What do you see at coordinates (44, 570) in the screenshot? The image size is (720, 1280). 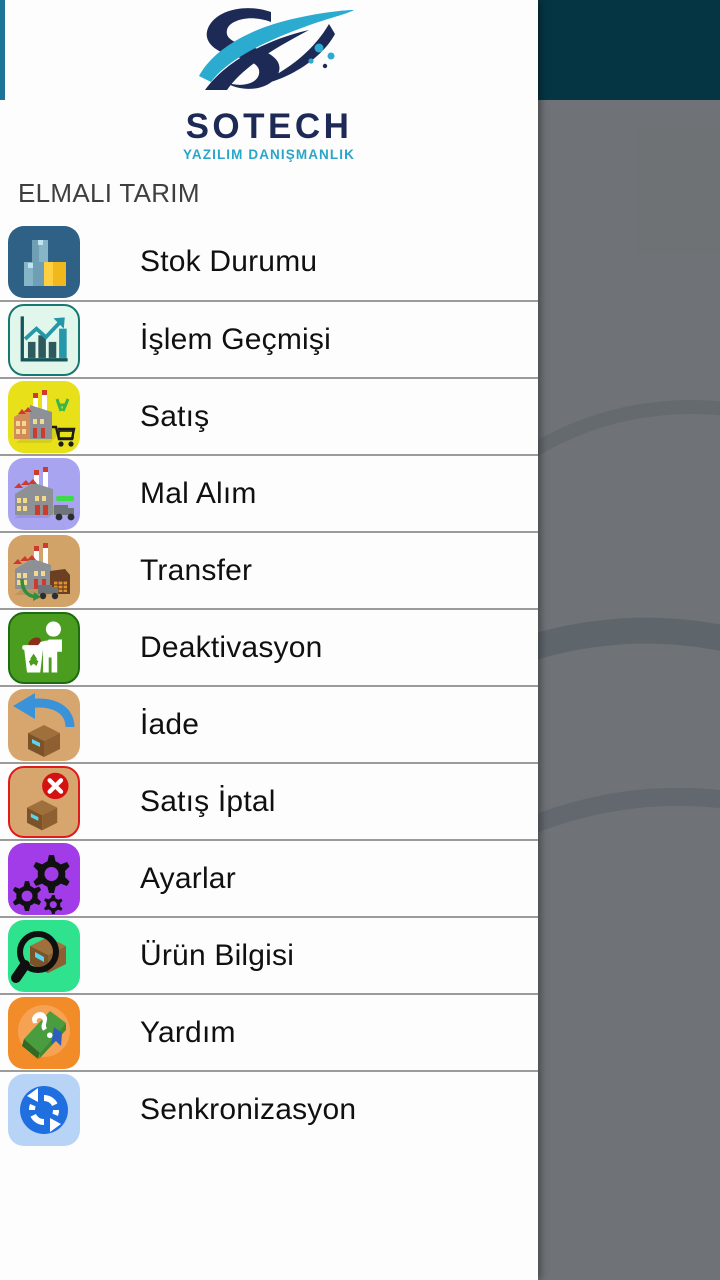 I see `factory-warehouse-icon` at bounding box center [44, 570].